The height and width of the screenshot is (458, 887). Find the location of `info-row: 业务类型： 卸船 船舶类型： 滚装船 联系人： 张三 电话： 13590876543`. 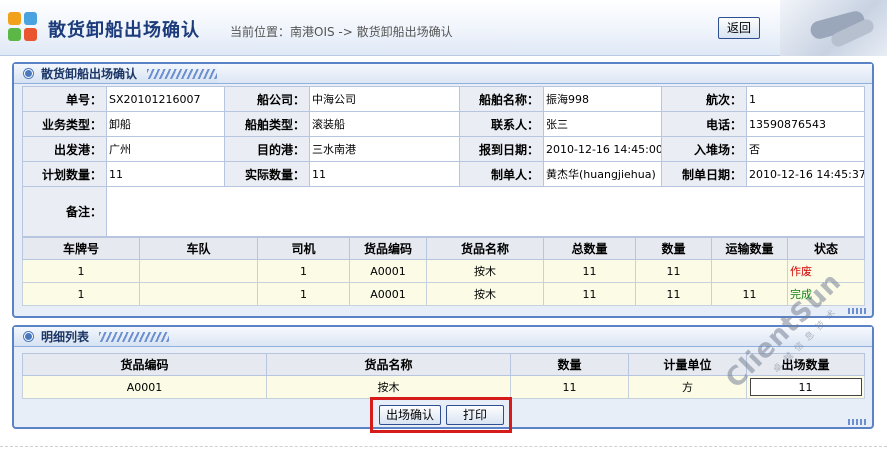

info-row: 业务类型： 卸船 船舶类型： 滚装船 联系人： 张三 电话： 13590876543 is located at coordinates (443, 124).